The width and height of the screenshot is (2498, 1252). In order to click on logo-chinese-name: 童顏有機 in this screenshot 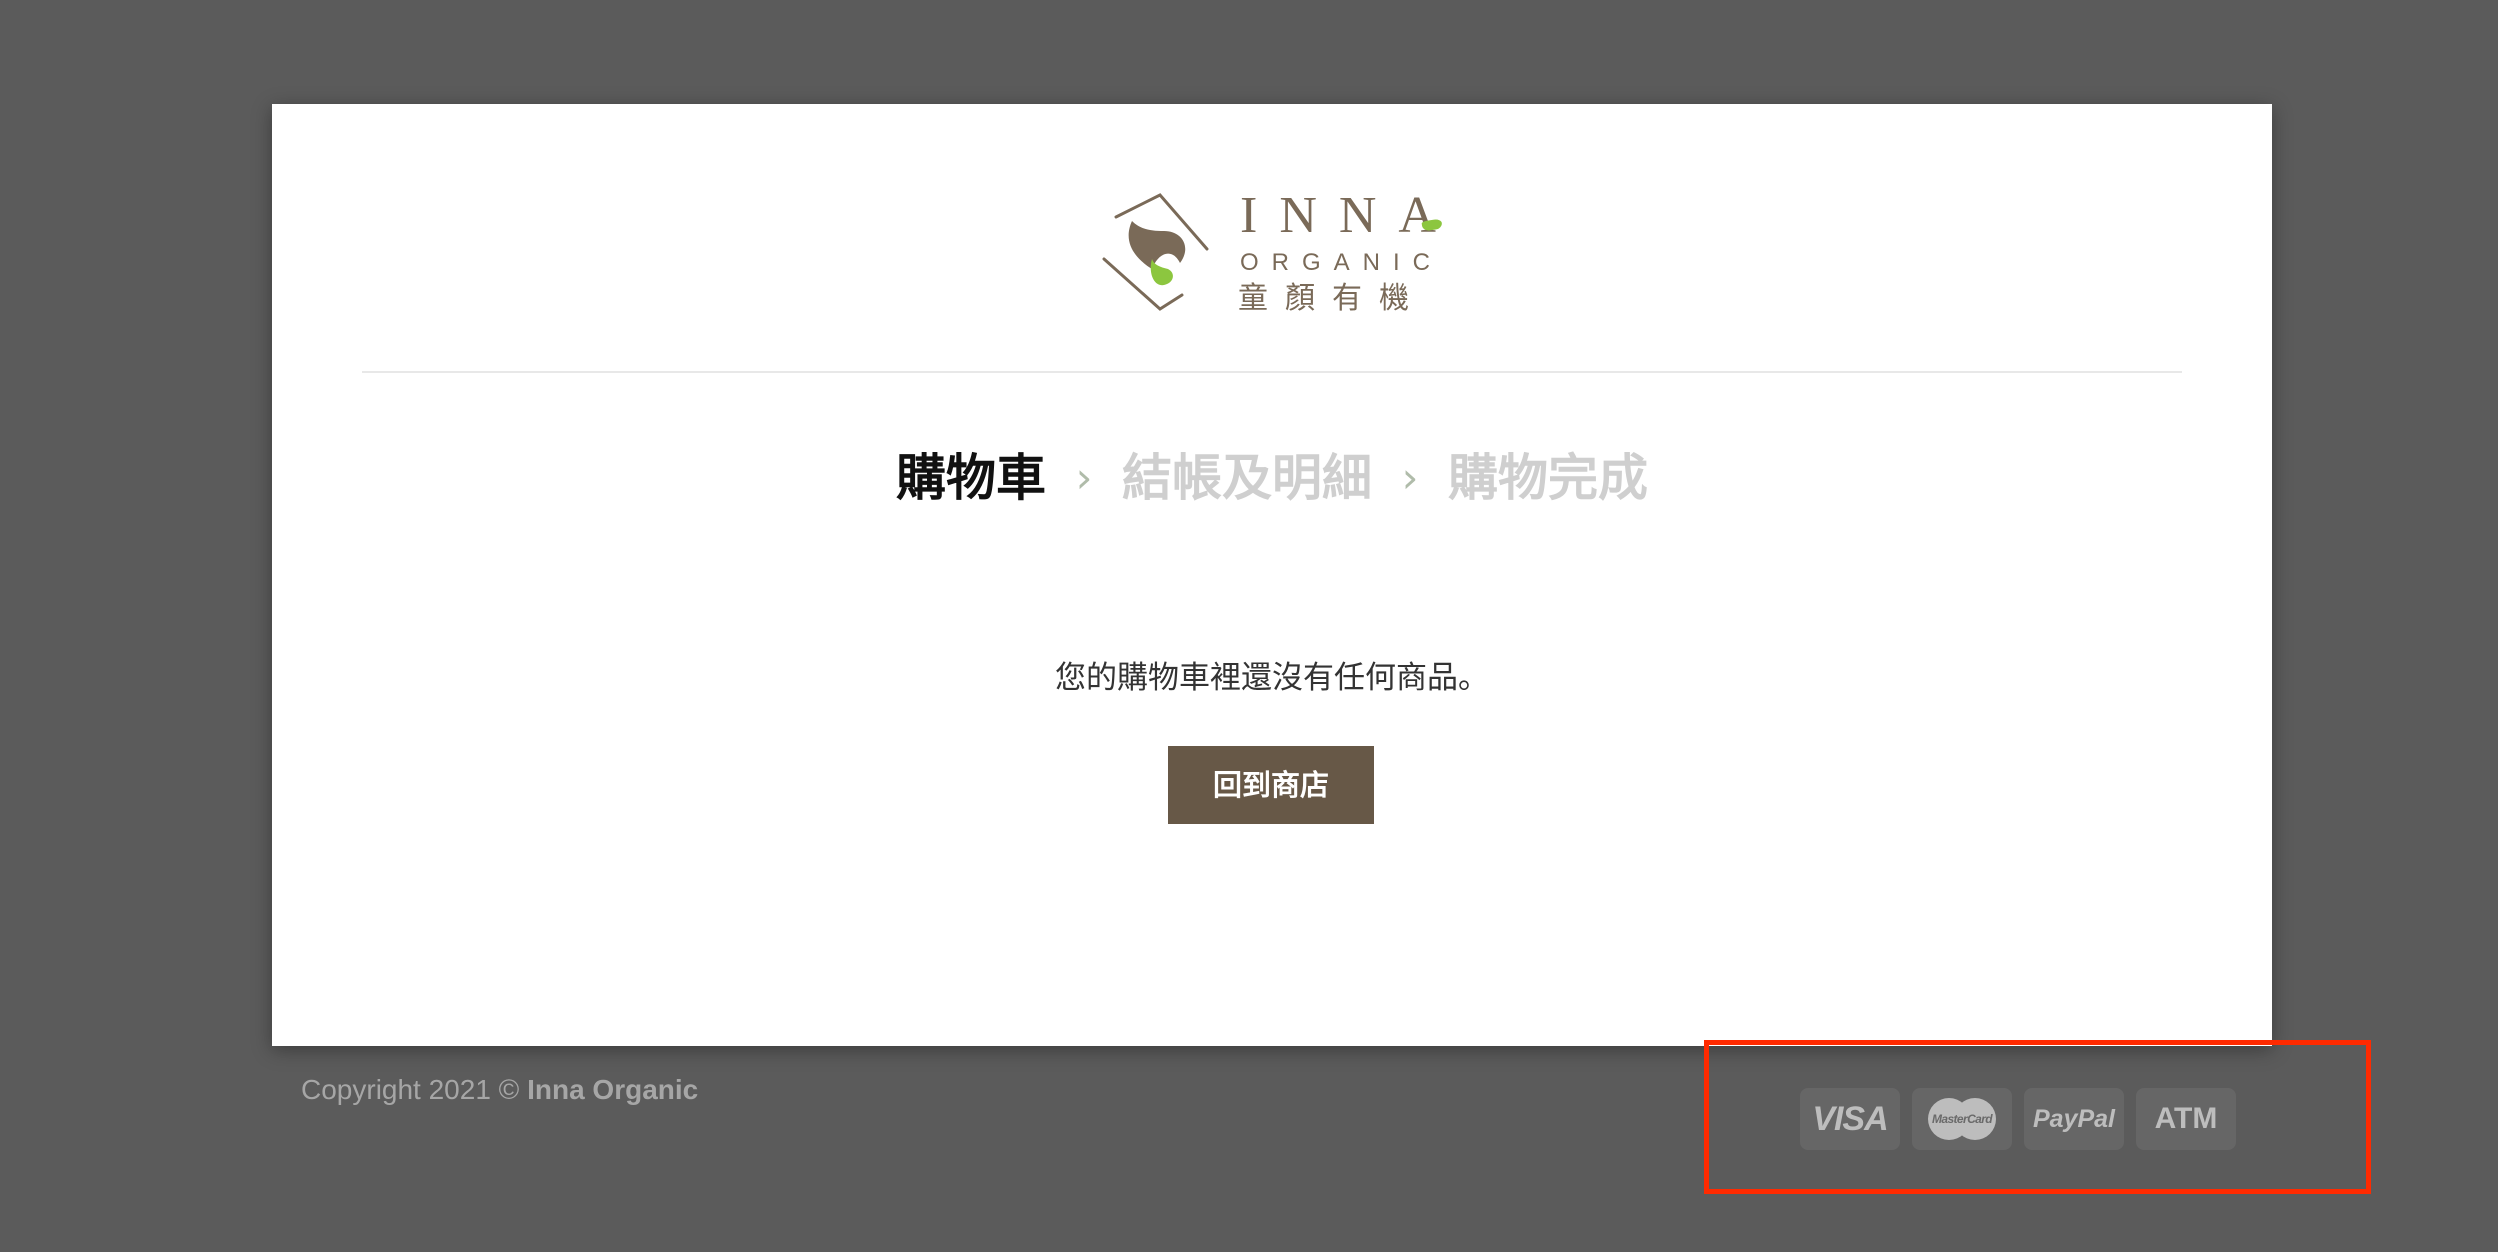, I will do `click(1332, 298)`.